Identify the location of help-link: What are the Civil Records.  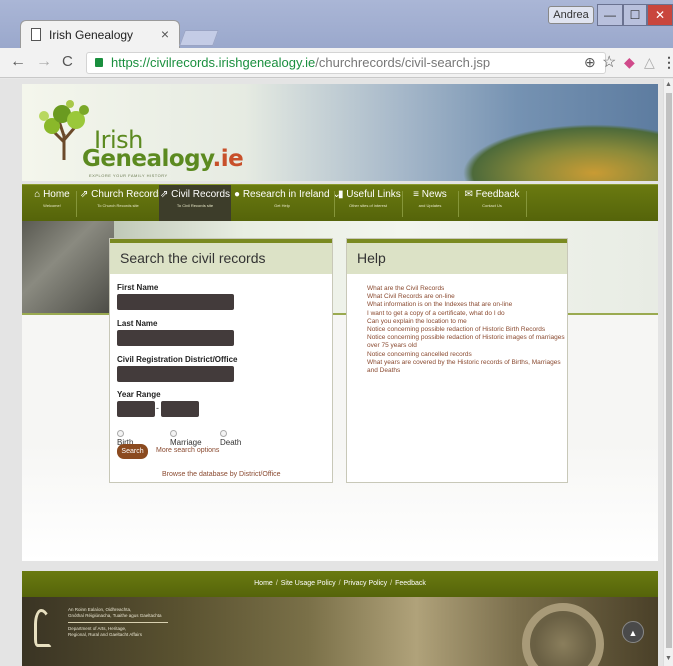
(467, 289).